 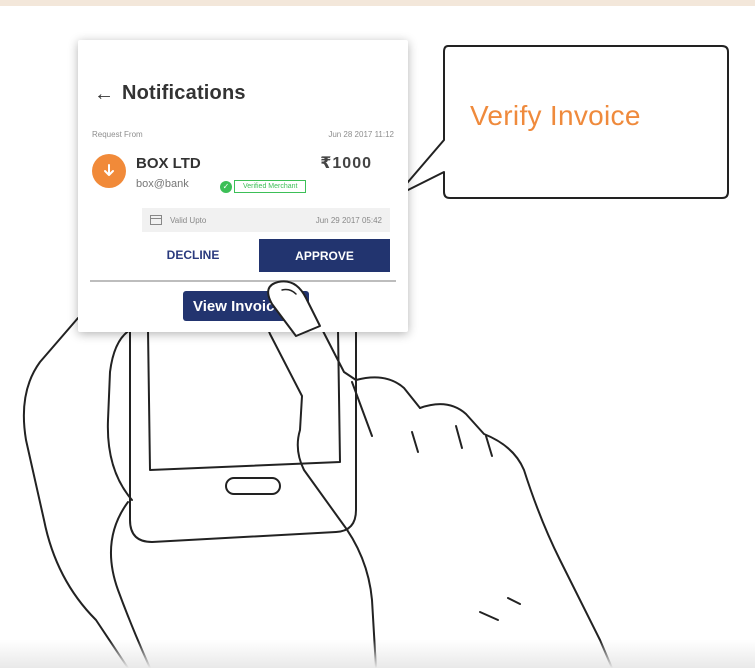 I want to click on fingertip-overlay, so click(x=294, y=308).